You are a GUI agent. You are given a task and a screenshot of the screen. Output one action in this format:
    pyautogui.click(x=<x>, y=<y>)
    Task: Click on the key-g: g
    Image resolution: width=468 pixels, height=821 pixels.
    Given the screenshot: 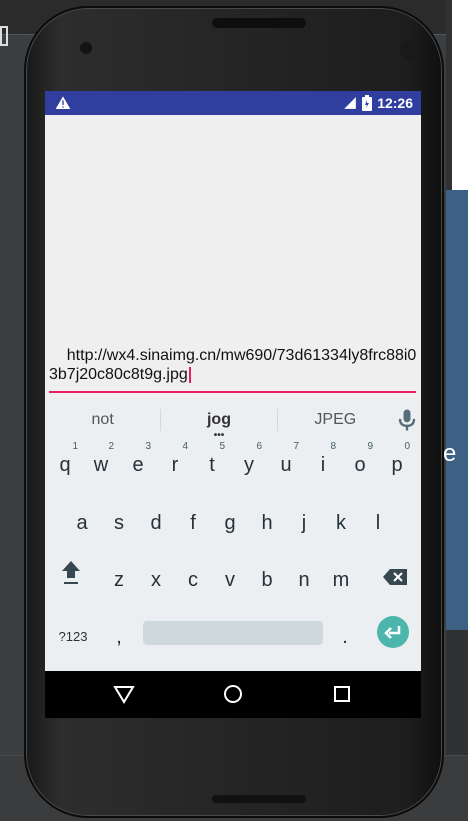 What is the action you would take?
    pyautogui.click(x=230, y=523)
    